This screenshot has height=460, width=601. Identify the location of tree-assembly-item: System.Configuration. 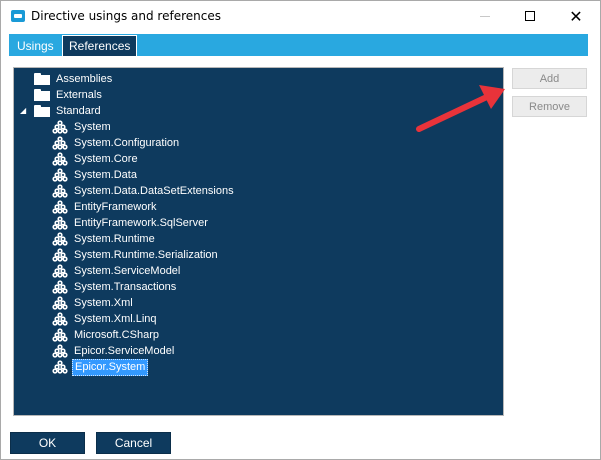
(116, 143).